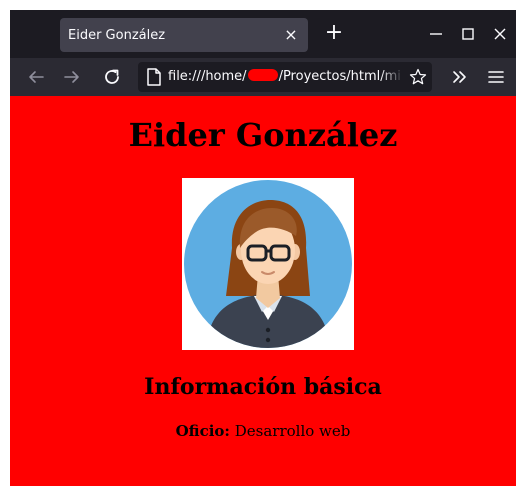  What do you see at coordinates (72, 77) in the screenshot?
I see `forward-arrow-icon` at bounding box center [72, 77].